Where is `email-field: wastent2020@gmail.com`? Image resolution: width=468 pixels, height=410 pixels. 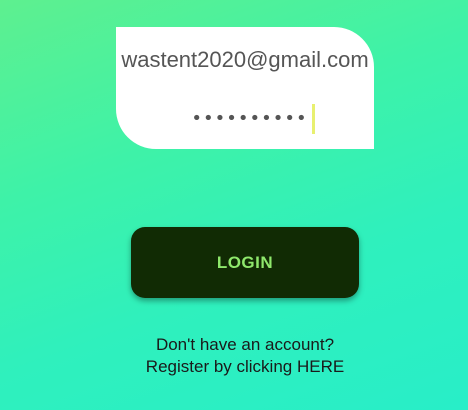 email-field: wastent2020@gmail.com is located at coordinates (245, 60).